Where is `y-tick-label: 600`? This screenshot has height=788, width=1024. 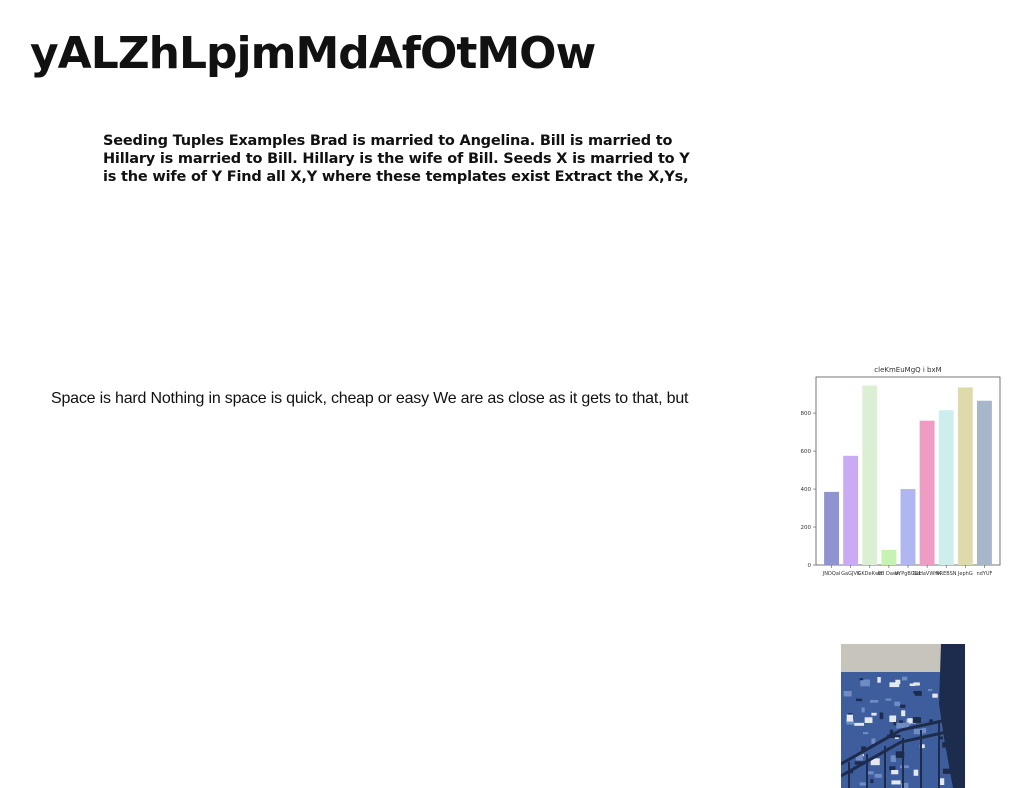 y-tick-label: 600 is located at coordinates (806, 452).